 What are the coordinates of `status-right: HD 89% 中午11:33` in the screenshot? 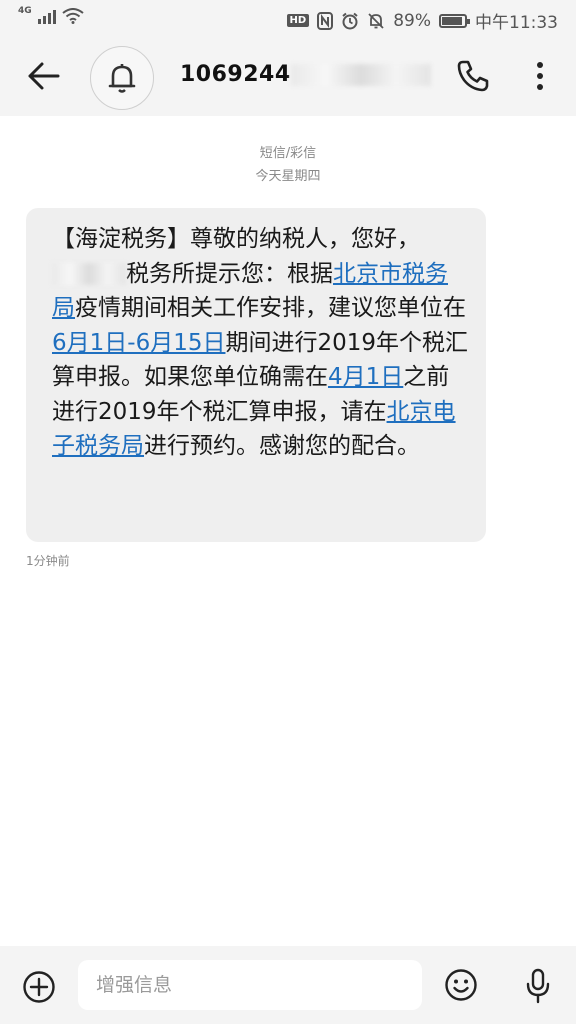 It's located at (422, 20).